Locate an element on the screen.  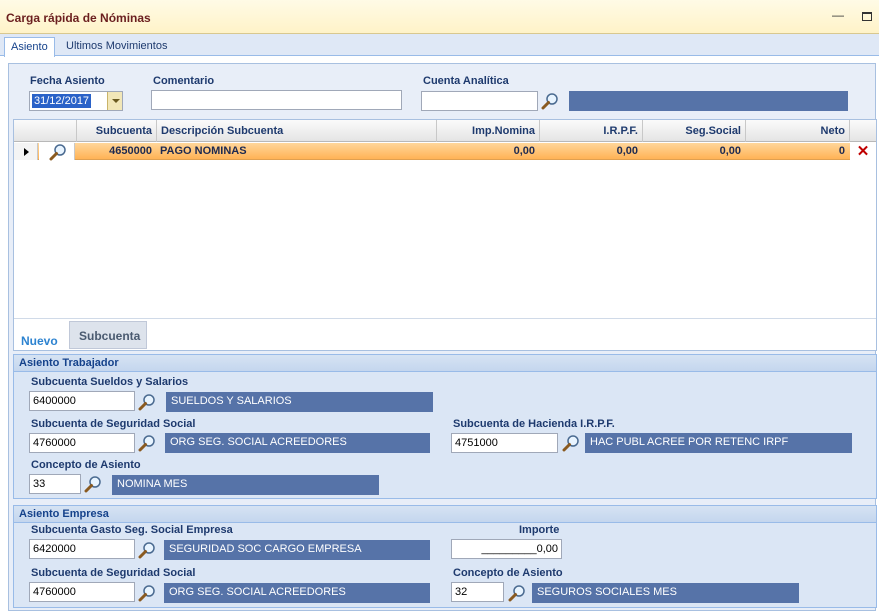
gasto-ss-label: Subcuenta Gasto Seg. Social Empresa is located at coordinates (132, 530).